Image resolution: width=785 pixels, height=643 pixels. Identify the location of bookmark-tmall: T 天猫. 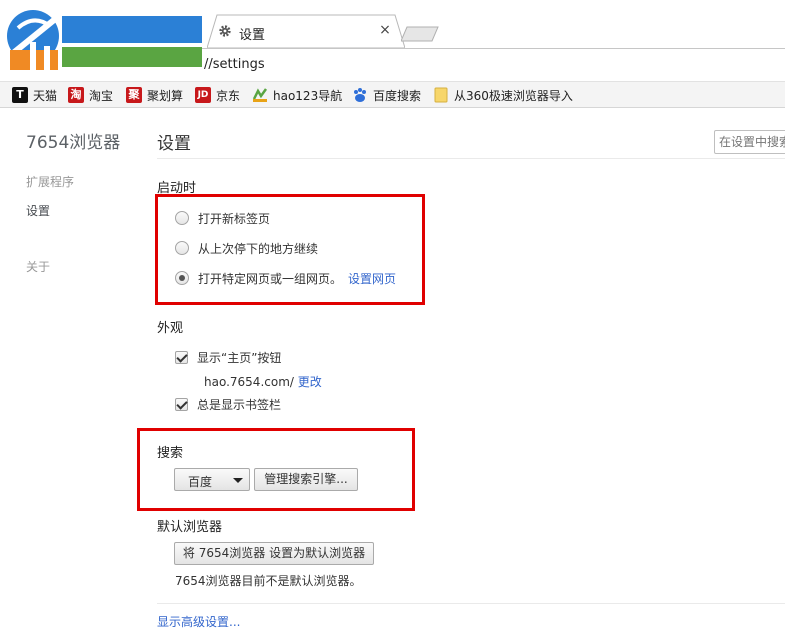
(34, 95).